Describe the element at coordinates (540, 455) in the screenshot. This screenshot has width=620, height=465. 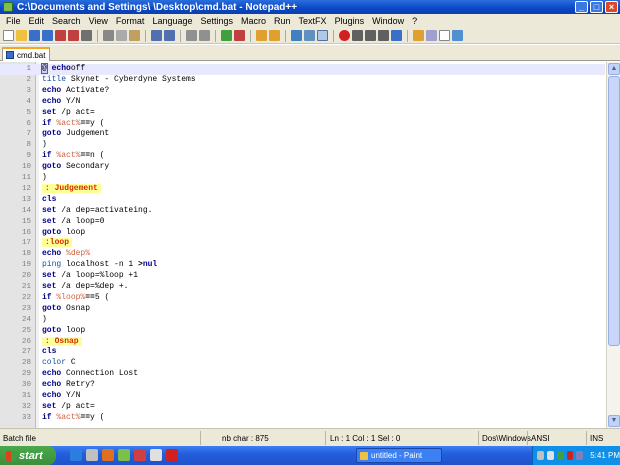
I see `tray-network-icon` at that location.